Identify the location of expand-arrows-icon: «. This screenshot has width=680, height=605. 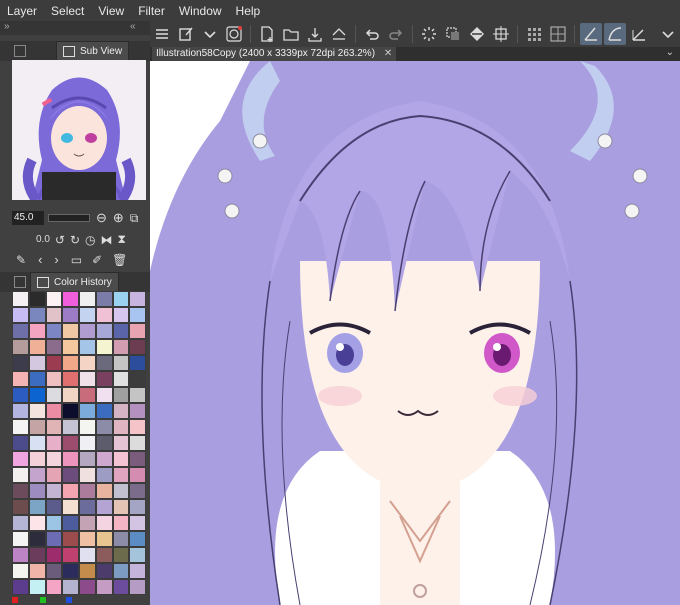
(133, 26).